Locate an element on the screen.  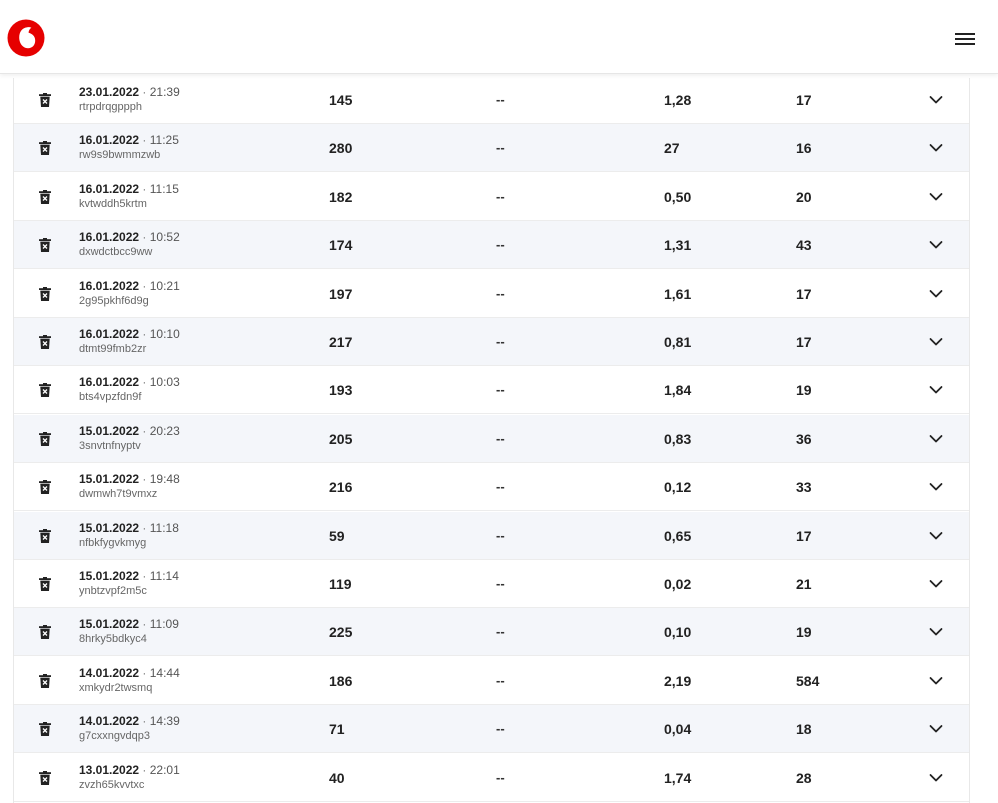
row-datetime: 15.01.2022 · 20:23 is located at coordinates (129, 431).